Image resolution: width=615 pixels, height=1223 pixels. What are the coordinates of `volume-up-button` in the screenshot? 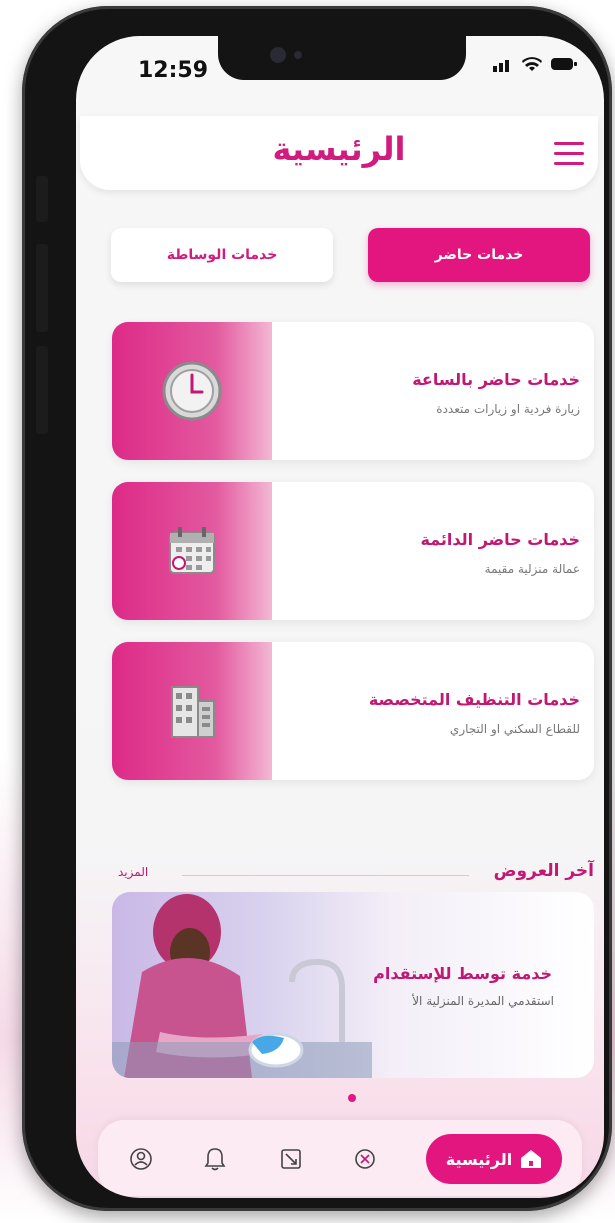 It's located at (42, 288).